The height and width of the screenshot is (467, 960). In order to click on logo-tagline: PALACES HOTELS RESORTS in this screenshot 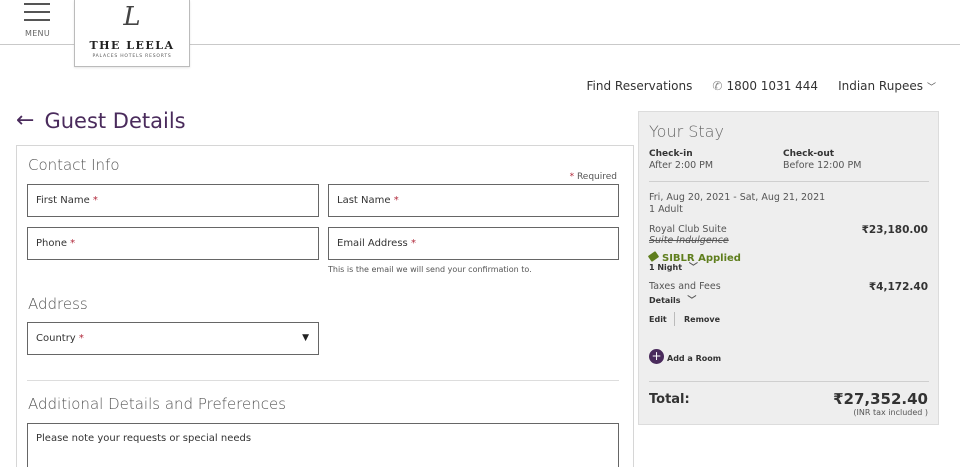, I will do `click(132, 56)`.